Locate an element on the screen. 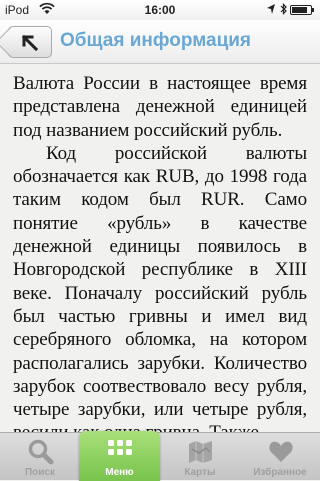 The width and height of the screenshot is (320, 481). tab-bar: Поиск Меню Карты Избранное is located at coordinates (160, 456).